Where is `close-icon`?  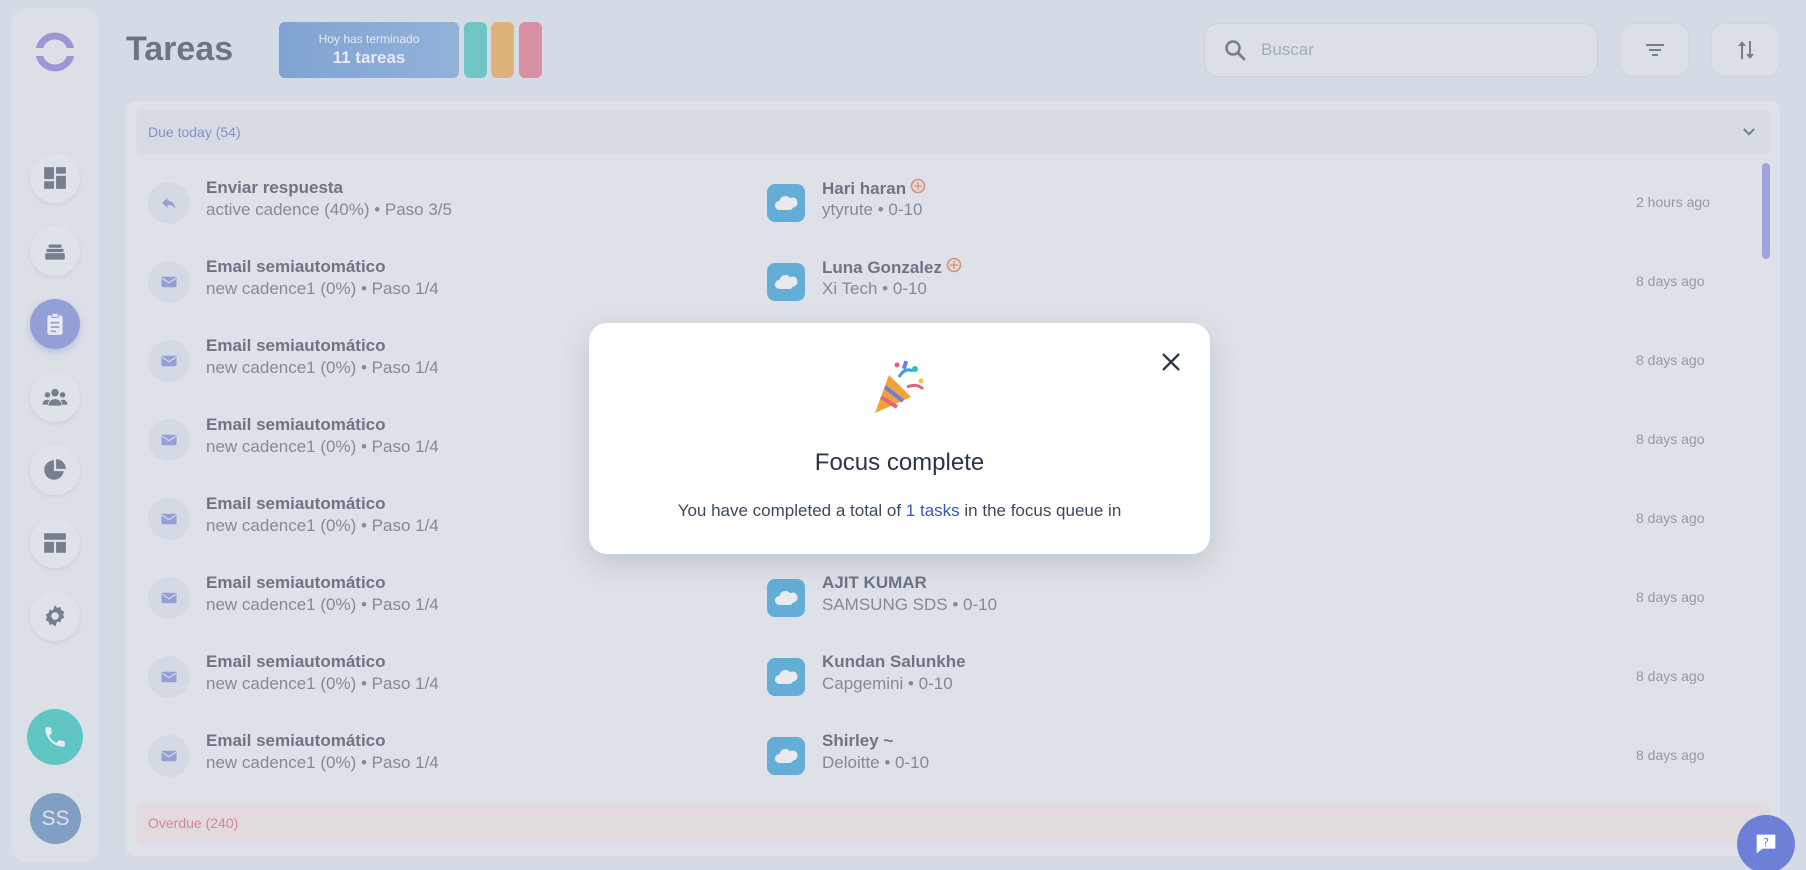
close-icon is located at coordinates (1171, 362).